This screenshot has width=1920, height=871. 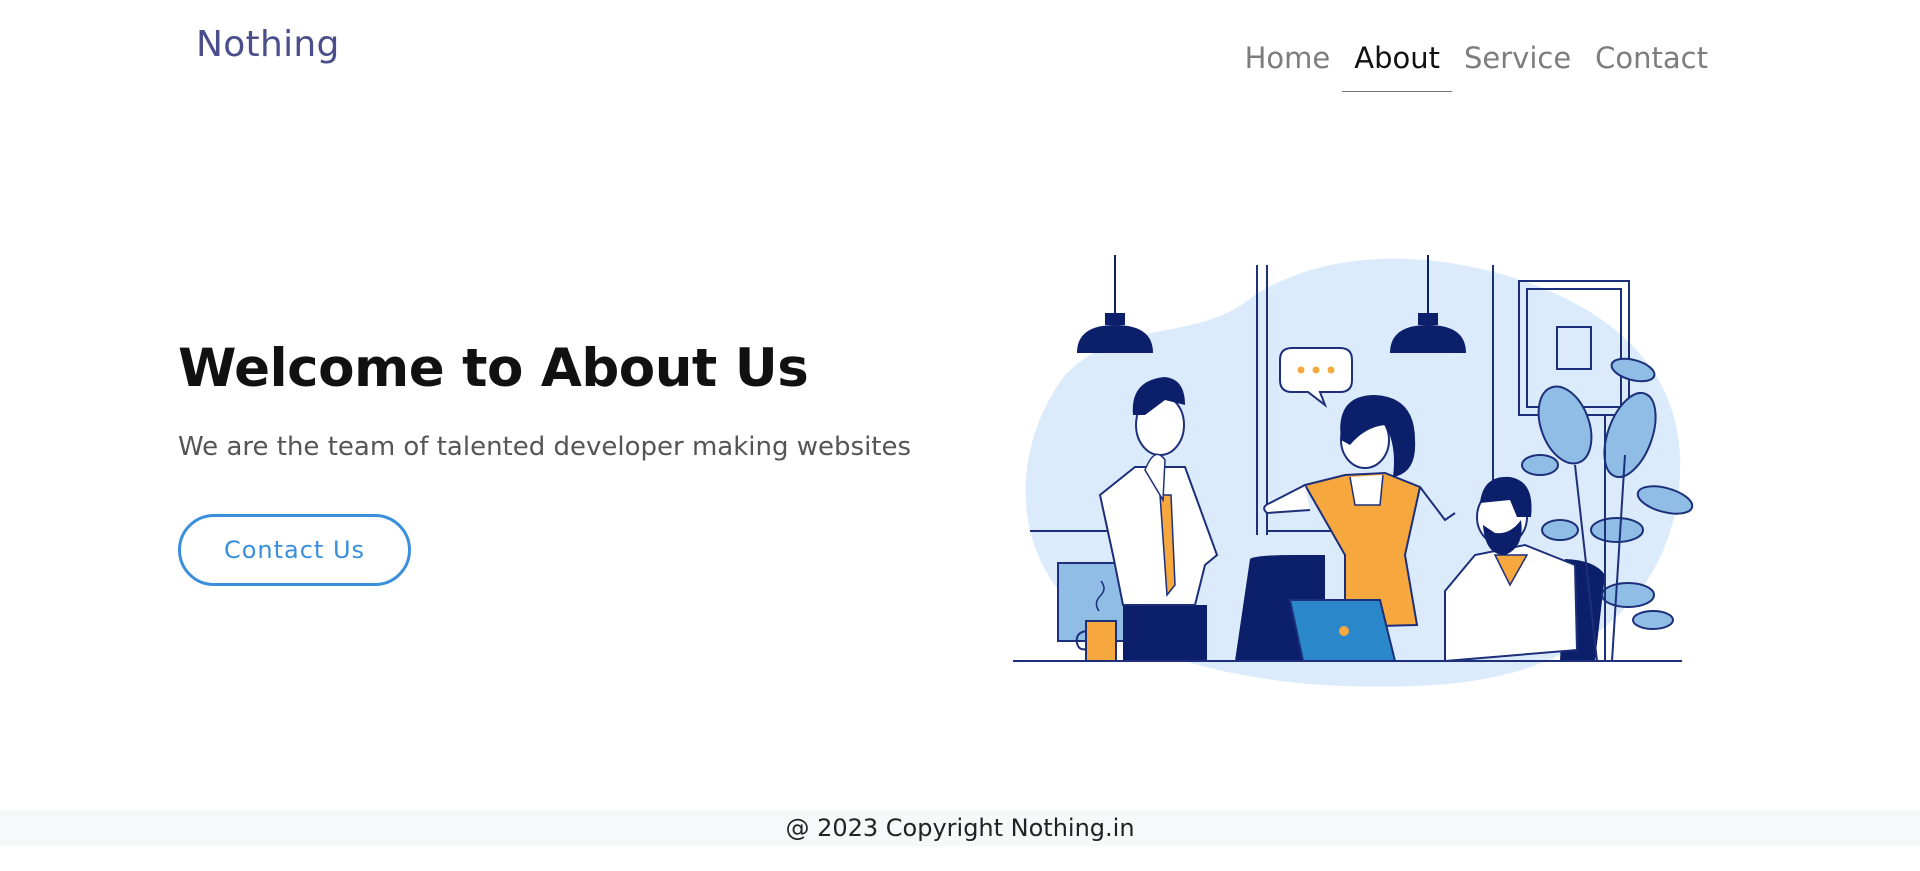 I want to click on lamp-left, so click(x=1115, y=304).